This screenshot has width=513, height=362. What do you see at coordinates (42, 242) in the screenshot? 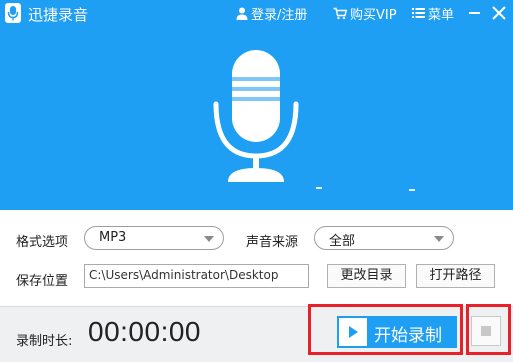
I see `format-label: 格式选项` at bounding box center [42, 242].